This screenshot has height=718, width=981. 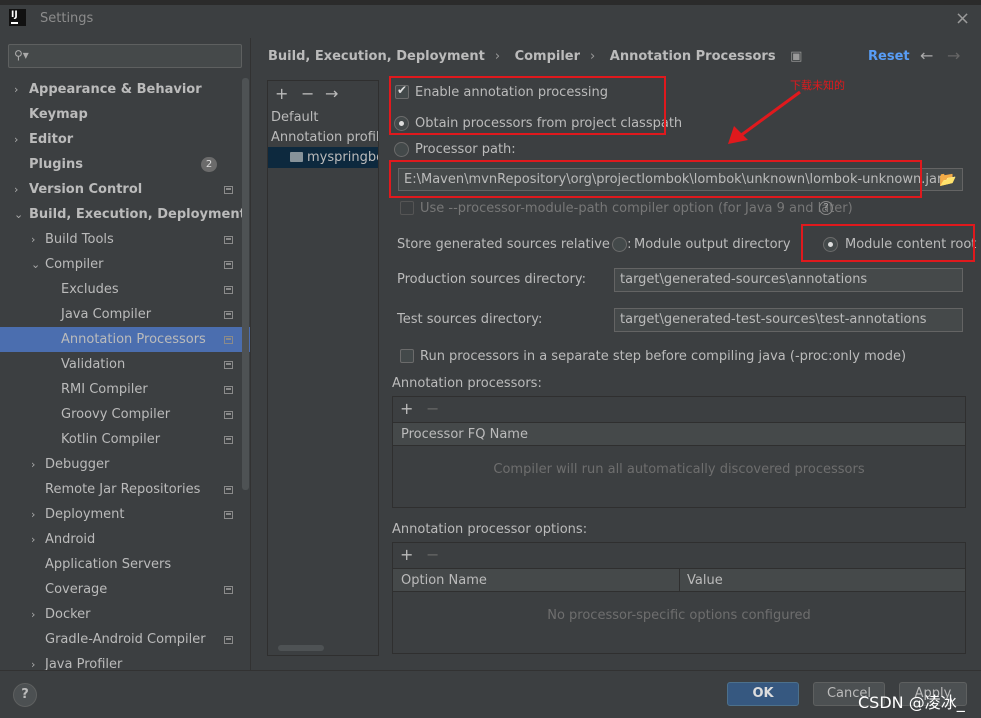 I want to click on add-profile-button: +, so click(x=281, y=93).